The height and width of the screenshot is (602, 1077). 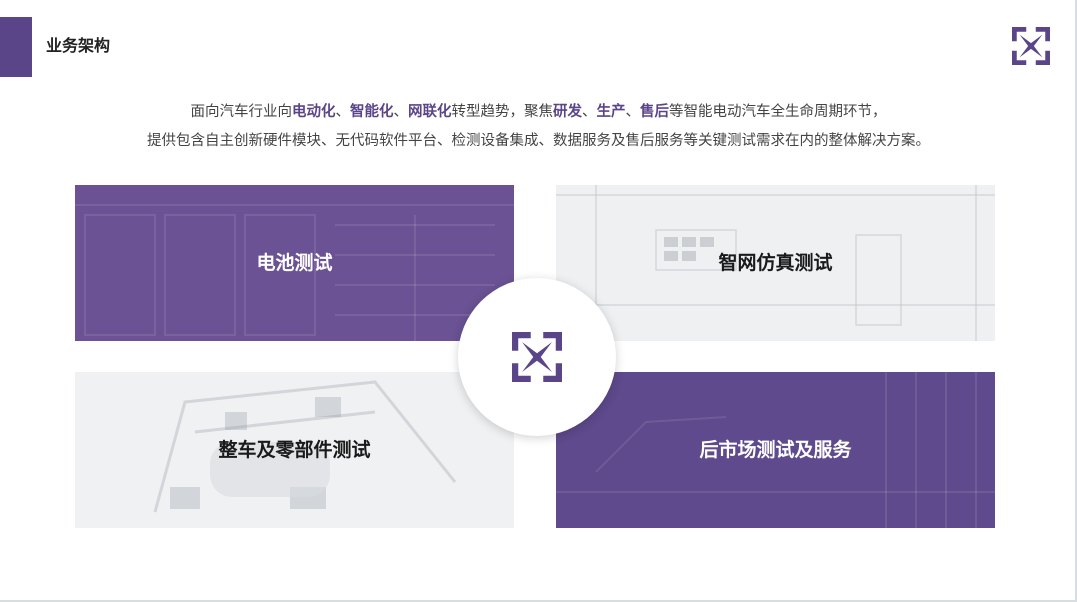 What do you see at coordinates (16, 47) in the screenshot?
I see `title-accent-bar` at bounding box center [16, 47].